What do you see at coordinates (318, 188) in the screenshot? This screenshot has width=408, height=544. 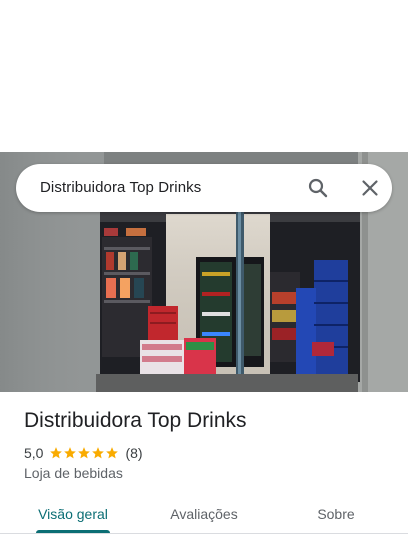 I see `search-icon` at bounding box center [318, 188].